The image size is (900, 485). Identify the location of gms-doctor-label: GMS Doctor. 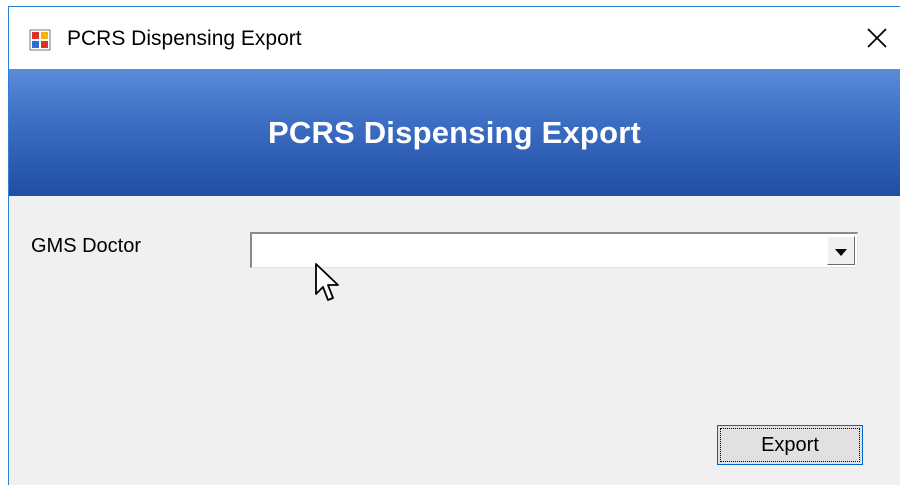
(86, 246).